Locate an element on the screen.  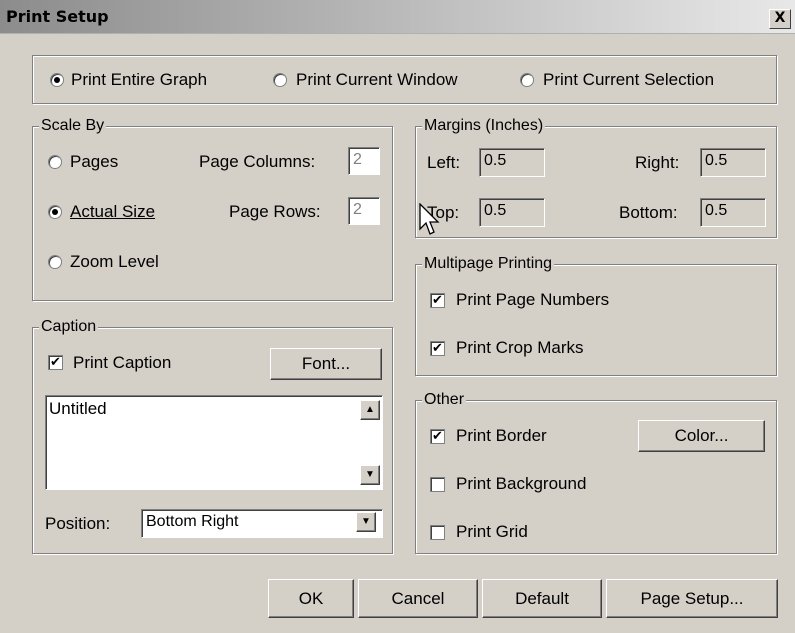
scroll-up-button: ▲ is located at coordinates (370, 410).